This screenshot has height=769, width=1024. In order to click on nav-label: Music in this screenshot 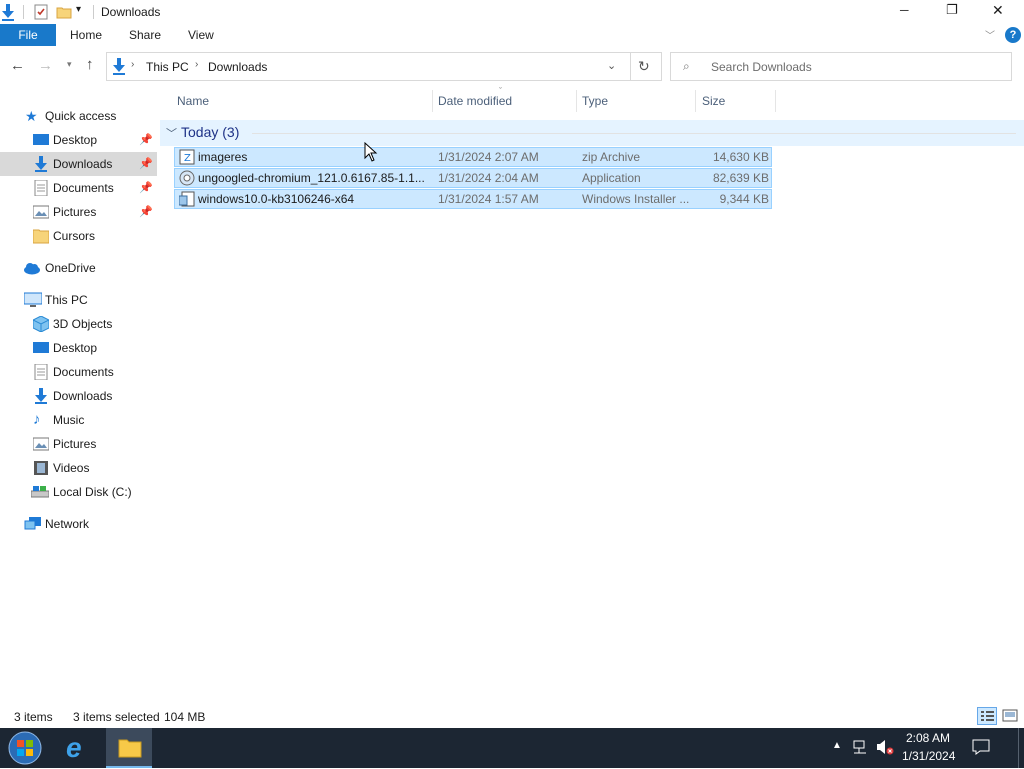, I will do `click(69, 420)`.